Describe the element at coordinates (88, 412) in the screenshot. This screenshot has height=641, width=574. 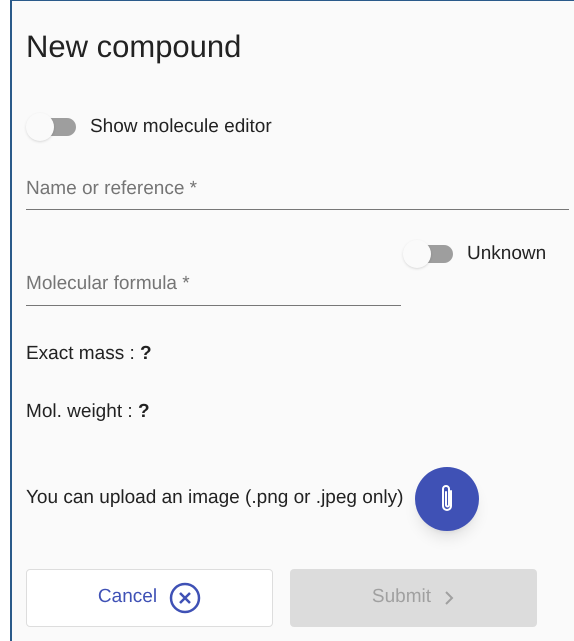
I see `property-text: Mol. weight : ?` at that location.